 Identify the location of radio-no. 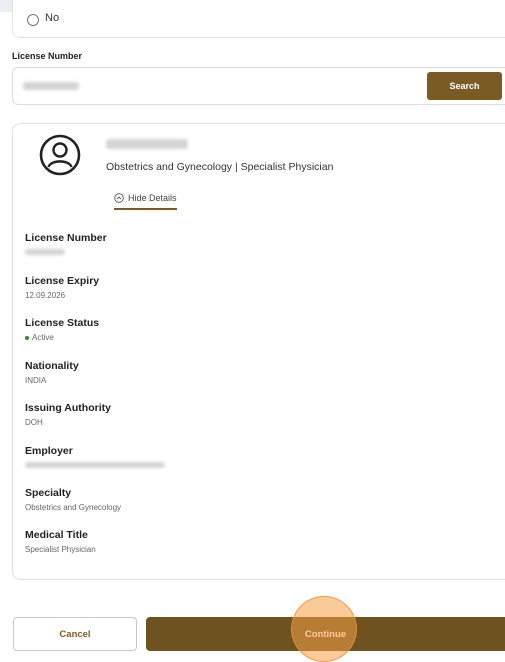
(33, 20).